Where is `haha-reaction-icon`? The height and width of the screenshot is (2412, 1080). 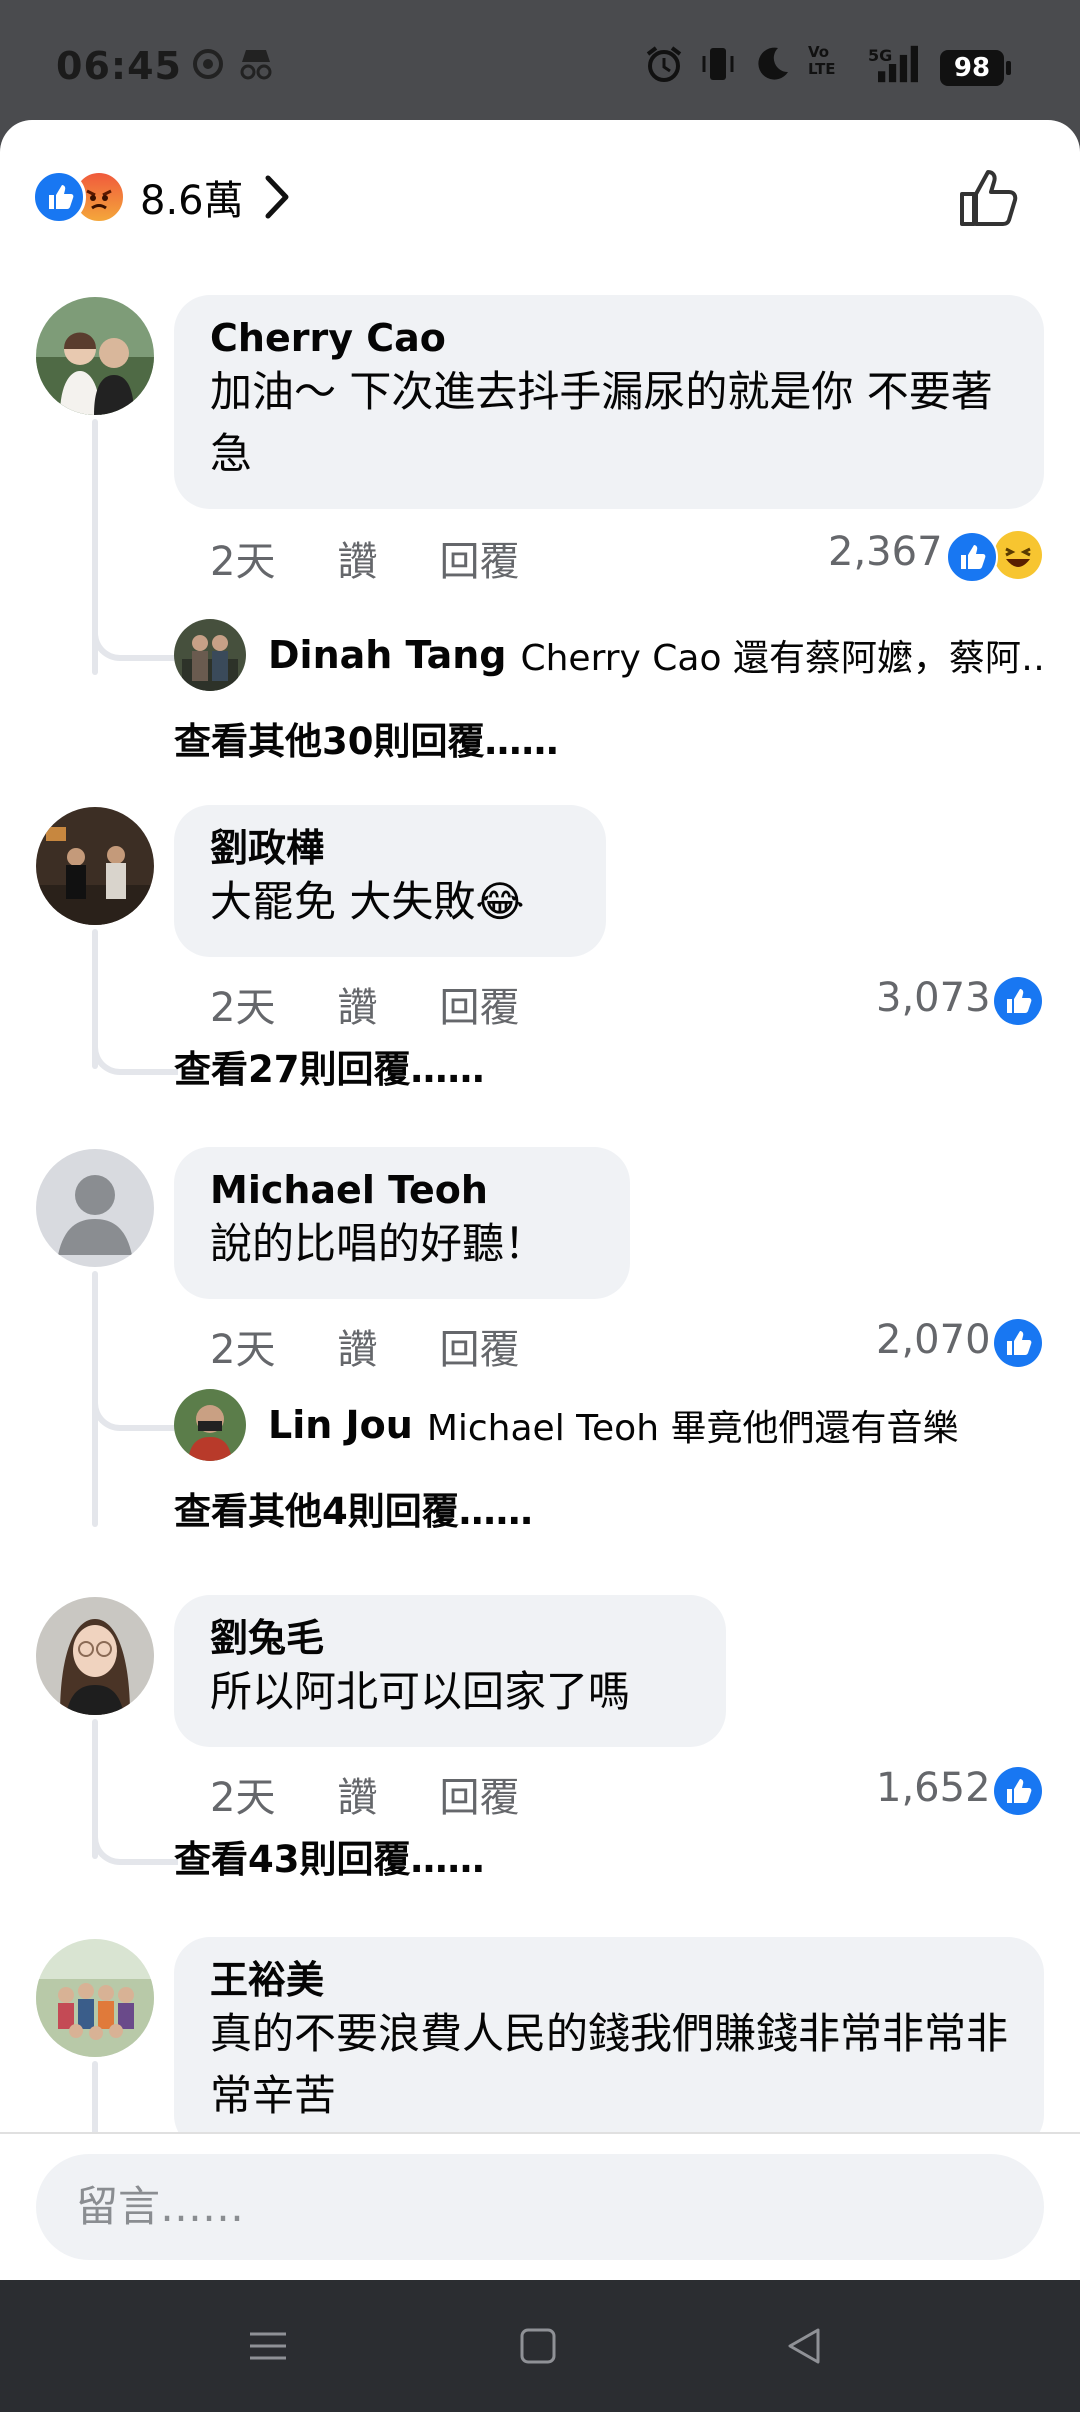 haha-reaction-icon is located at coordinates (1018, 555).